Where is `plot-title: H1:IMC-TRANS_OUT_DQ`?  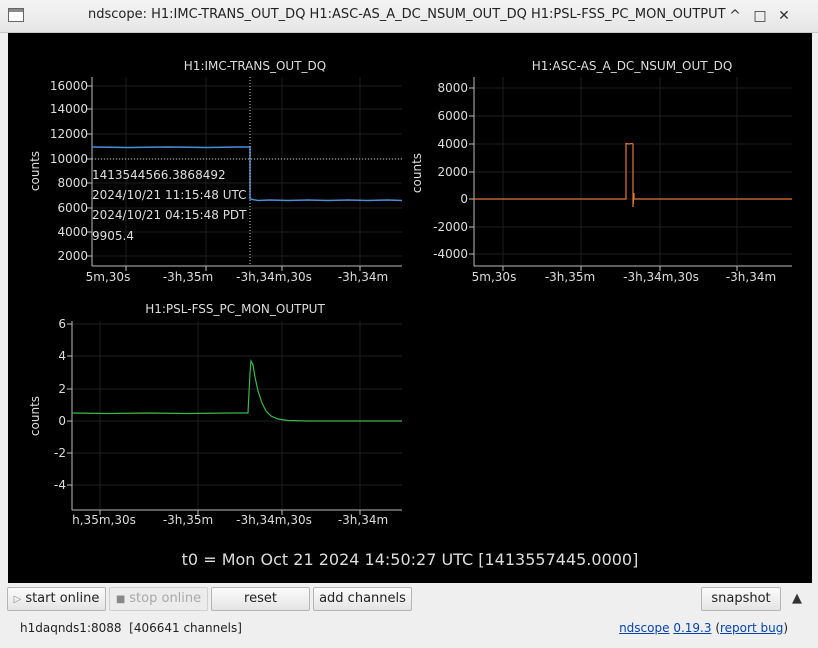 plot-title: H1:IMC-TRANS_OUT_DQ is located at coordinates (255, 66).